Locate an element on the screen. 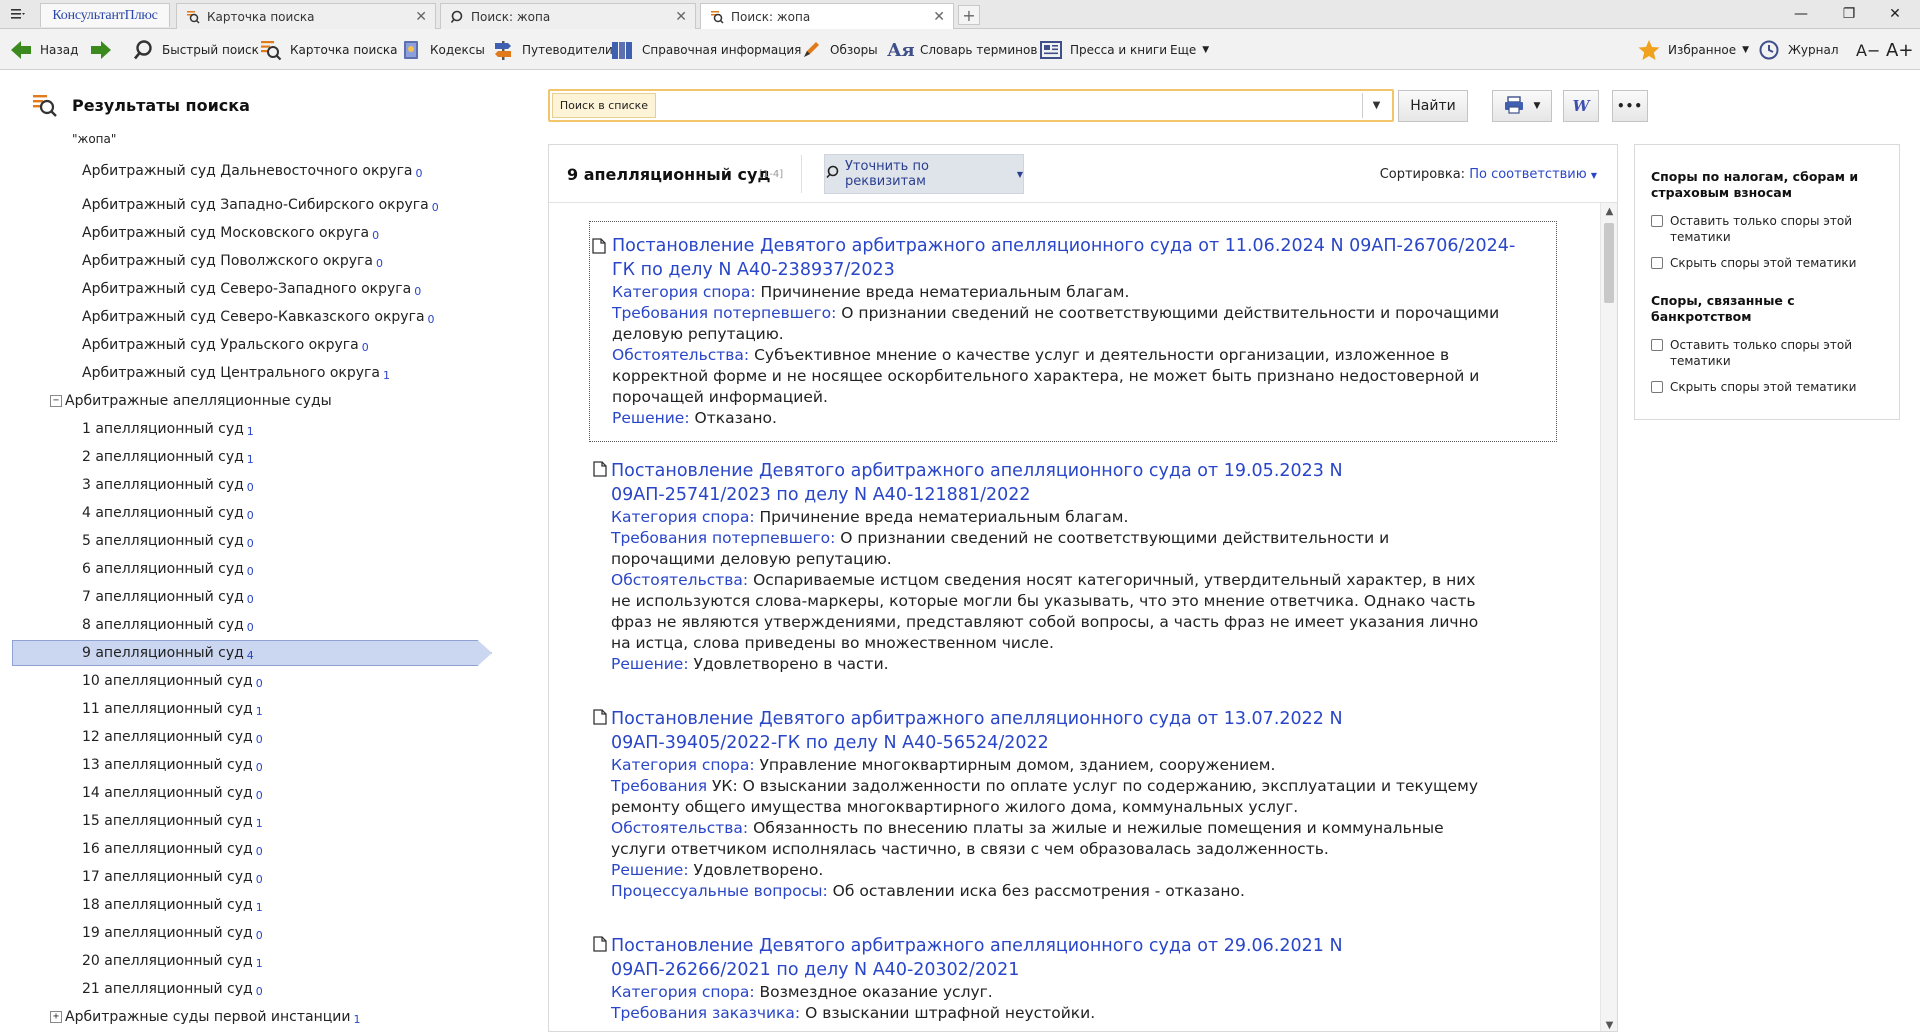 The height and width of the screenshot is (1032, 1920). dictionary-button: Aя Словарь терминов is located at coordinates (962, 50).